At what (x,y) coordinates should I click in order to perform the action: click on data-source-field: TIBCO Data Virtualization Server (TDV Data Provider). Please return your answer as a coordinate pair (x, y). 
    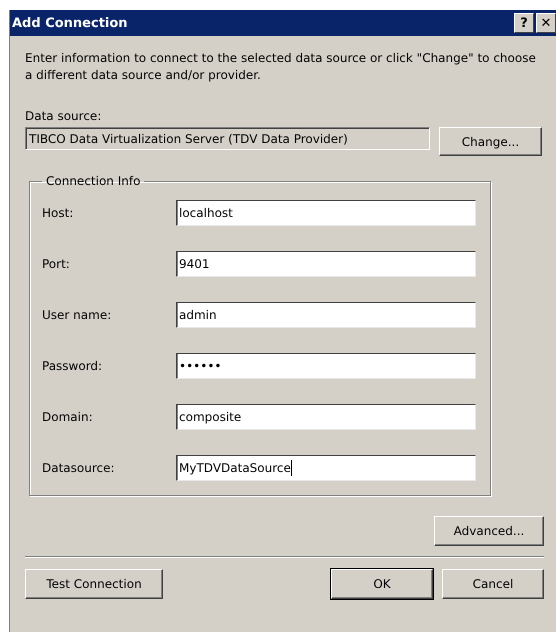
    Looking at the image, I should click on (227, 138).